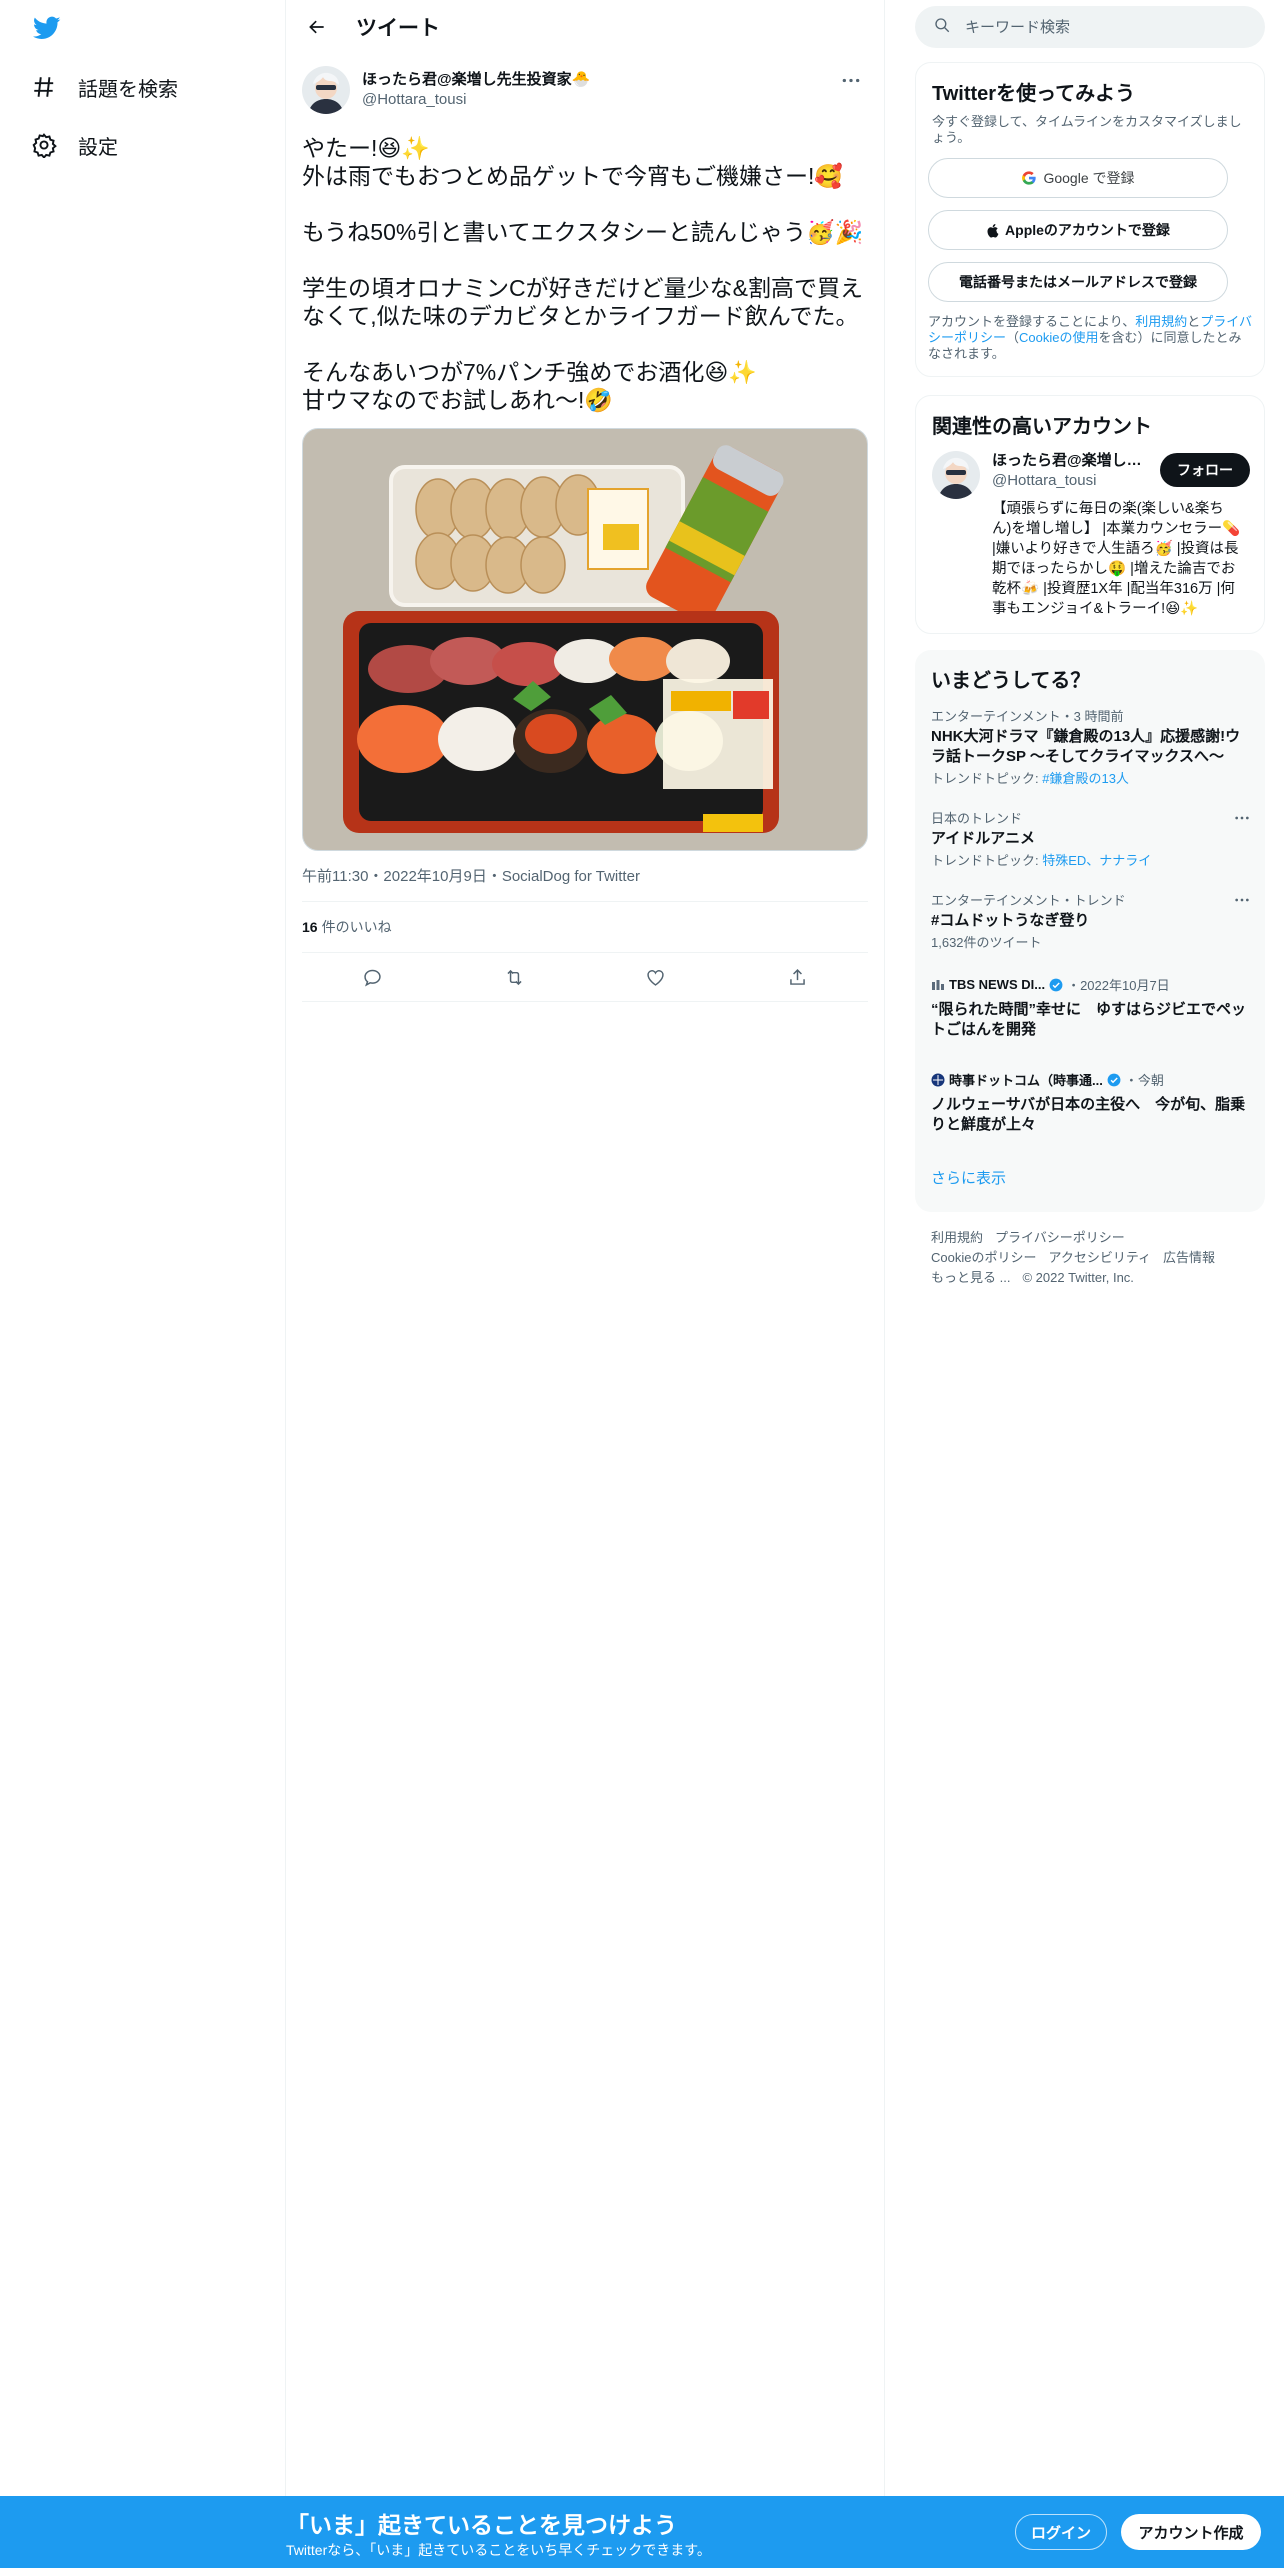 The height and width of the screenshot is (2568, 1284). What do you see at coordinates (1191, 2532) in the screenshot?
I see `create-account-button: アカウント作成` at bounding box center [1191, 2532].